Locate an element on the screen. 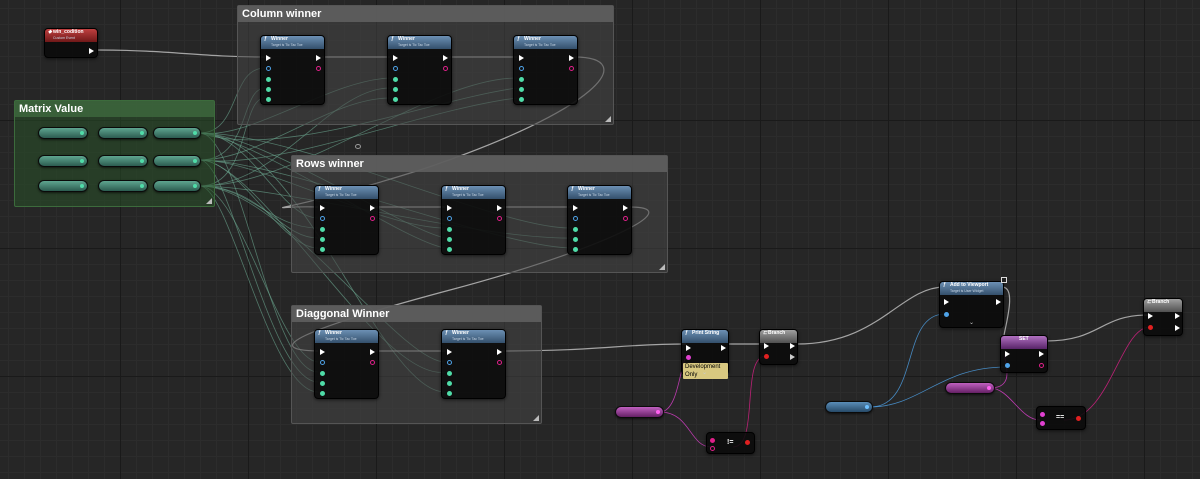 The height and width of the screenshot is (479, 1200). not-equal-node: != is located at coordinates (730, 443).